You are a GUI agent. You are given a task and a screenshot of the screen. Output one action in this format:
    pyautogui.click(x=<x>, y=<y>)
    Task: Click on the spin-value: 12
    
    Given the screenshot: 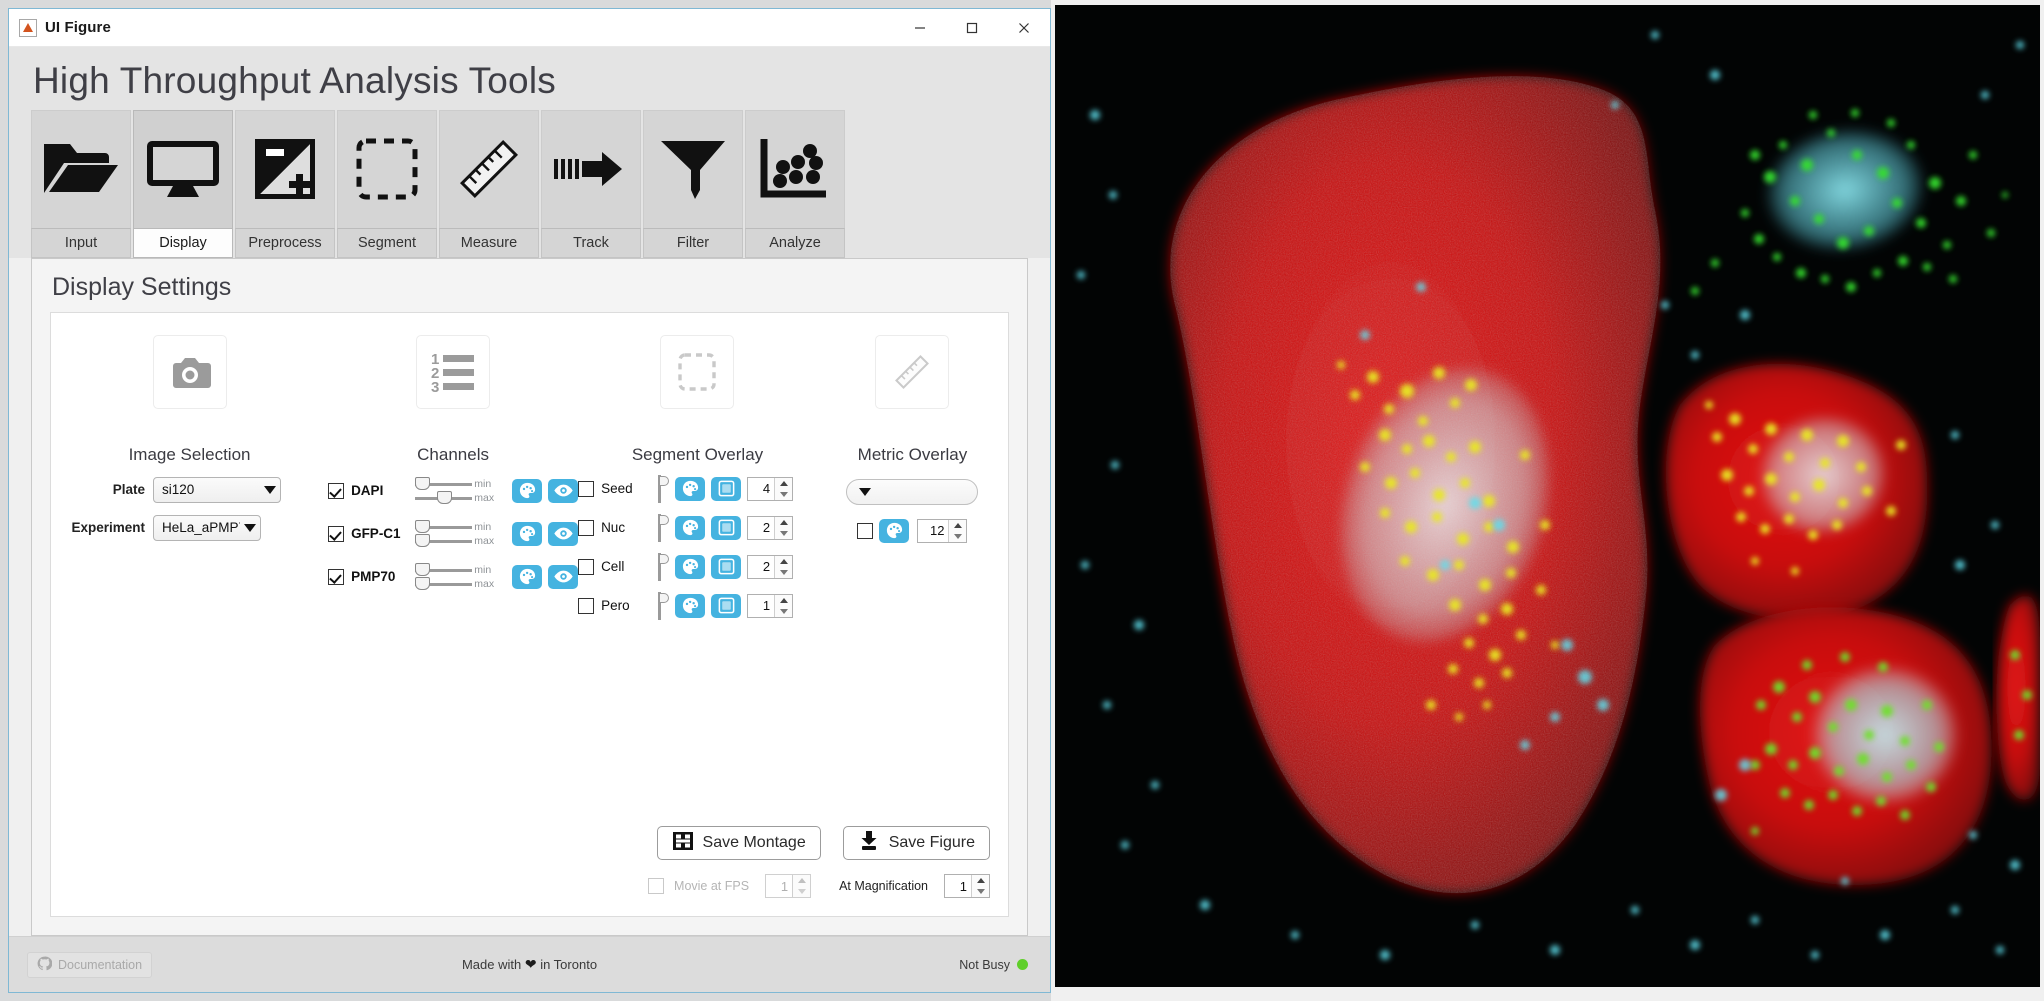 What is the action you would take?
    pyautogui.click(x=937, y=531)
    